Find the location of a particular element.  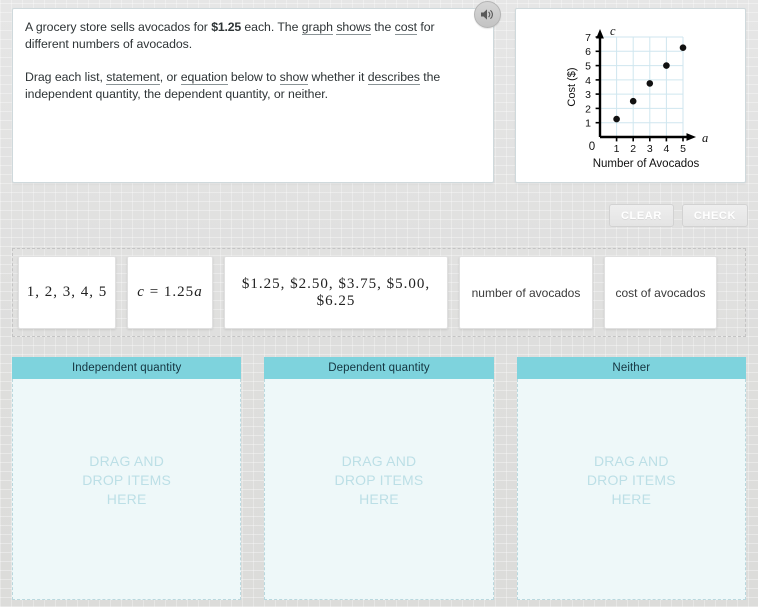

drop-zone-title: Independent quantity is located at coordinates (127, 368).